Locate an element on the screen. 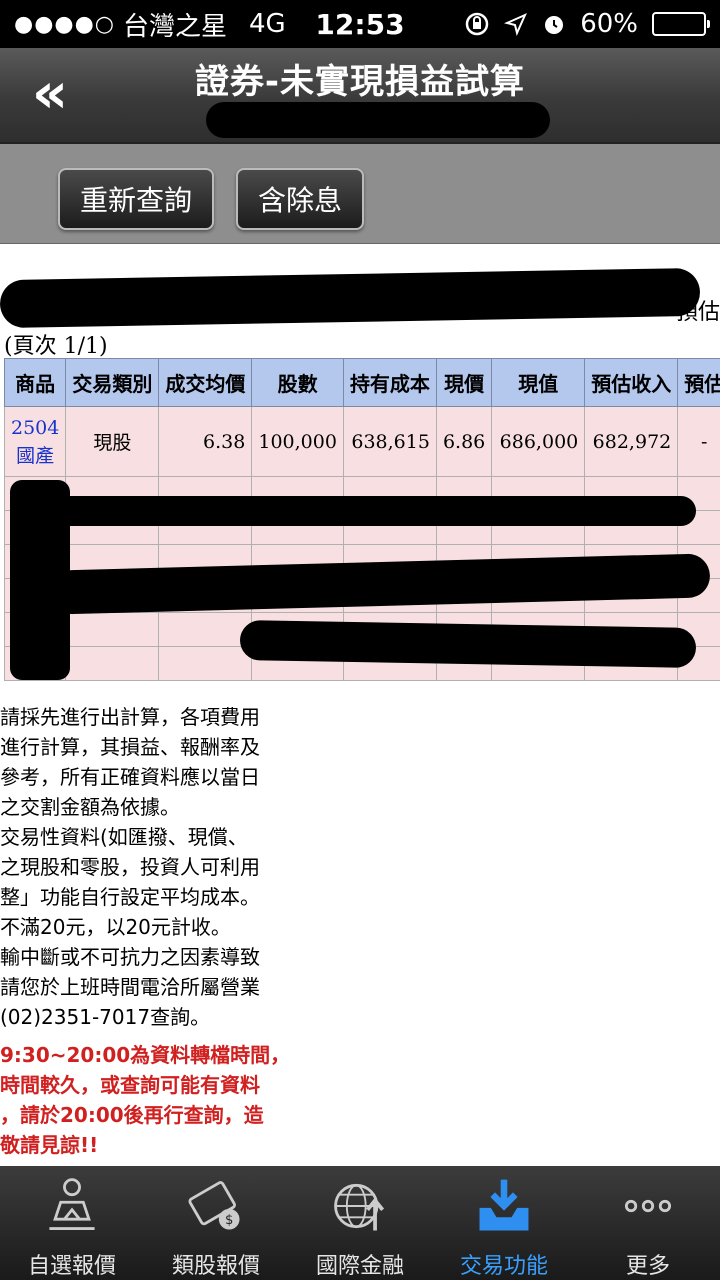  note-line: (02)2351-7017查詢。 is located at coordinates (105, 1017).